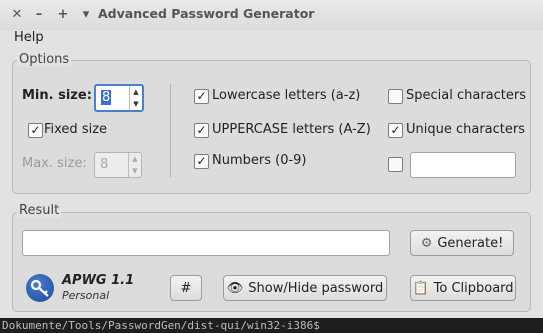 The width and height of the screenshot is (543, 333). Describe the element at coordinates (201, 96) in the screenshot. I see `lowercase-checkbox: ✓` at that location.